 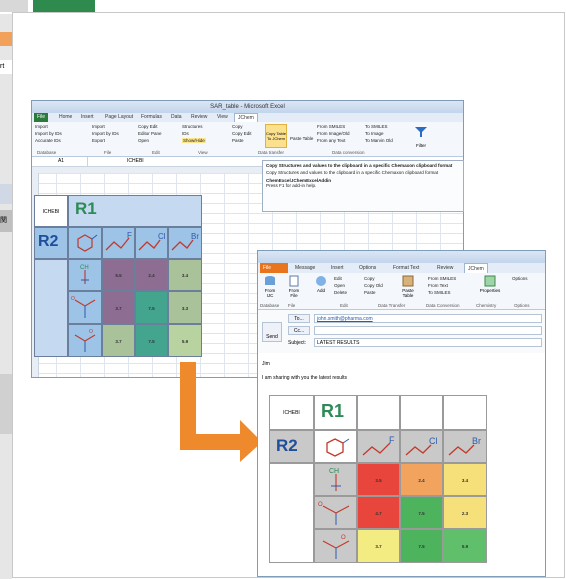 I want to click on outlook-substituent-br: Br, so click(x=465, y=446).